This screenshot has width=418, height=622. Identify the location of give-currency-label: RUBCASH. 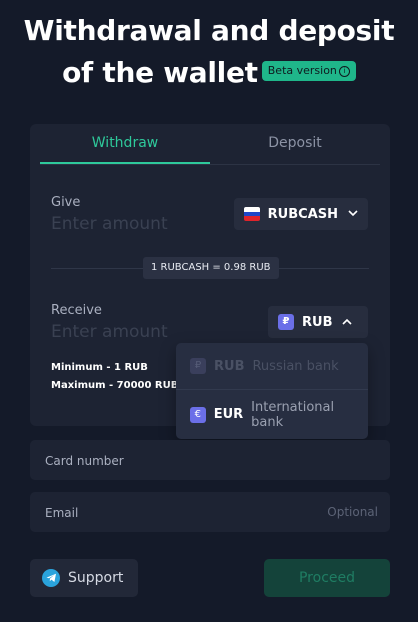
(302, 214).